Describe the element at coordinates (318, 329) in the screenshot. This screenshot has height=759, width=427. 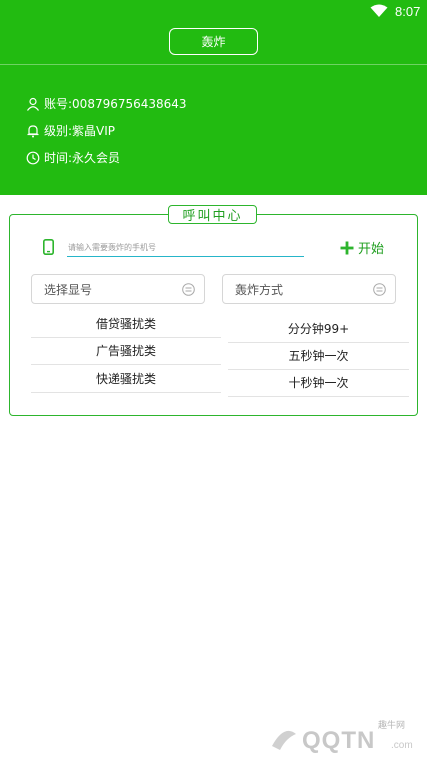
I see `mode-option: 分分钟99+` at that location.